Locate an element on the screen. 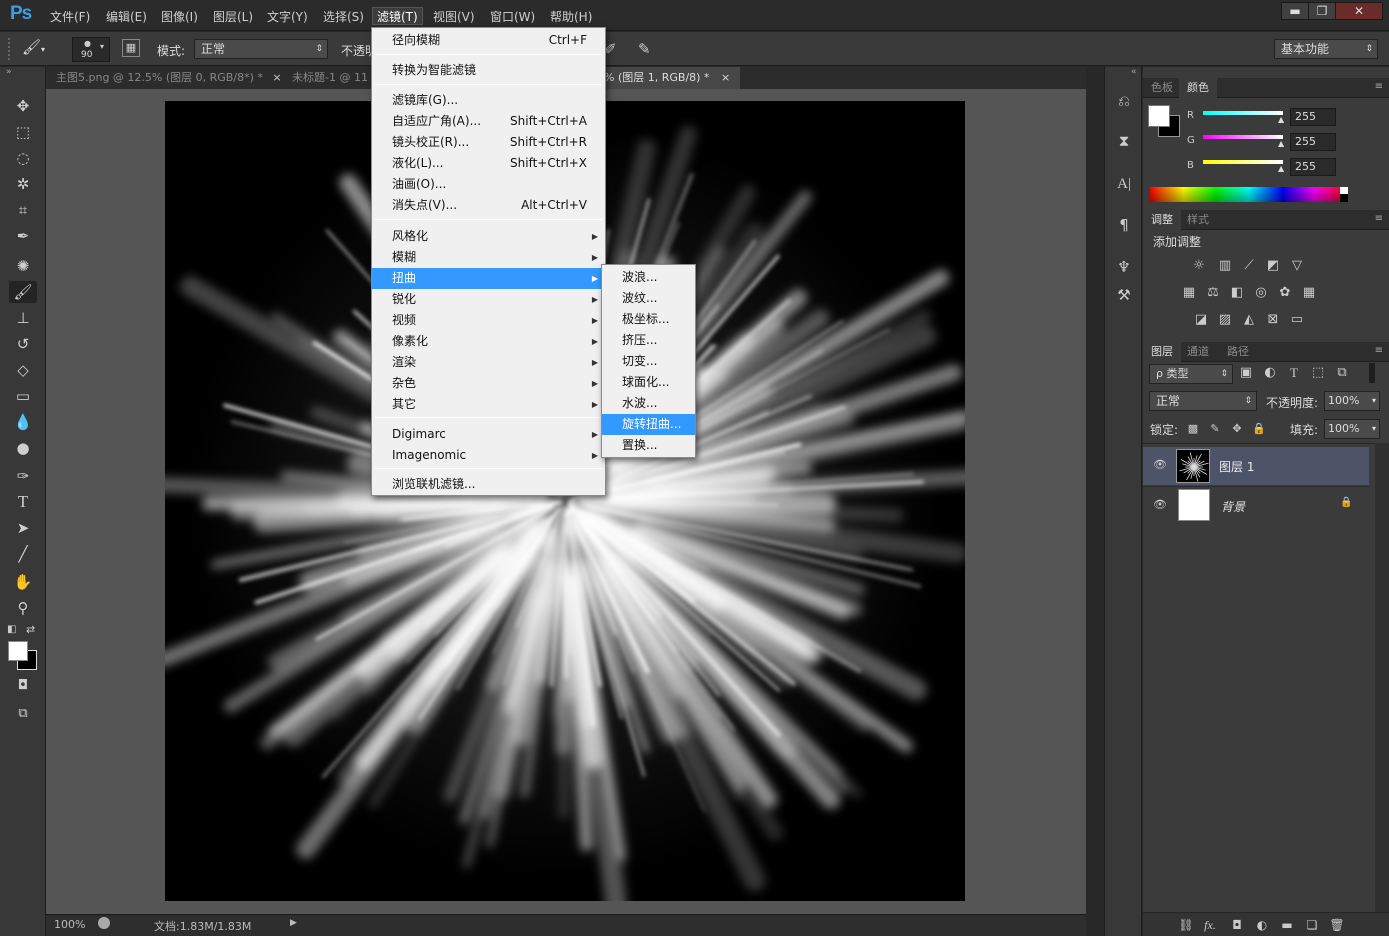  menu-item-noise: 杂色 ▶ is located at coordinates (488, 383).